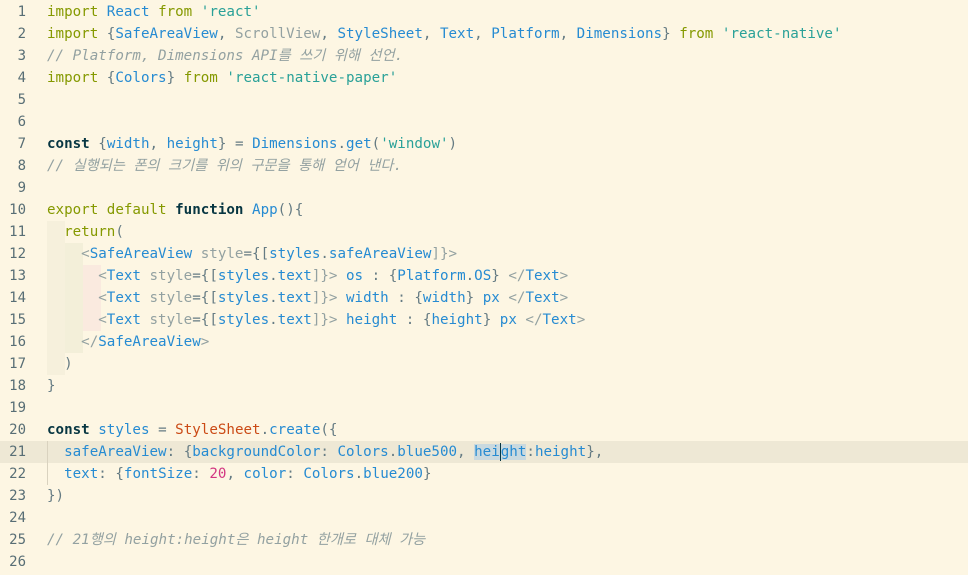  I want to click on code-line: 10 export default function App(){, so click(484, 210).